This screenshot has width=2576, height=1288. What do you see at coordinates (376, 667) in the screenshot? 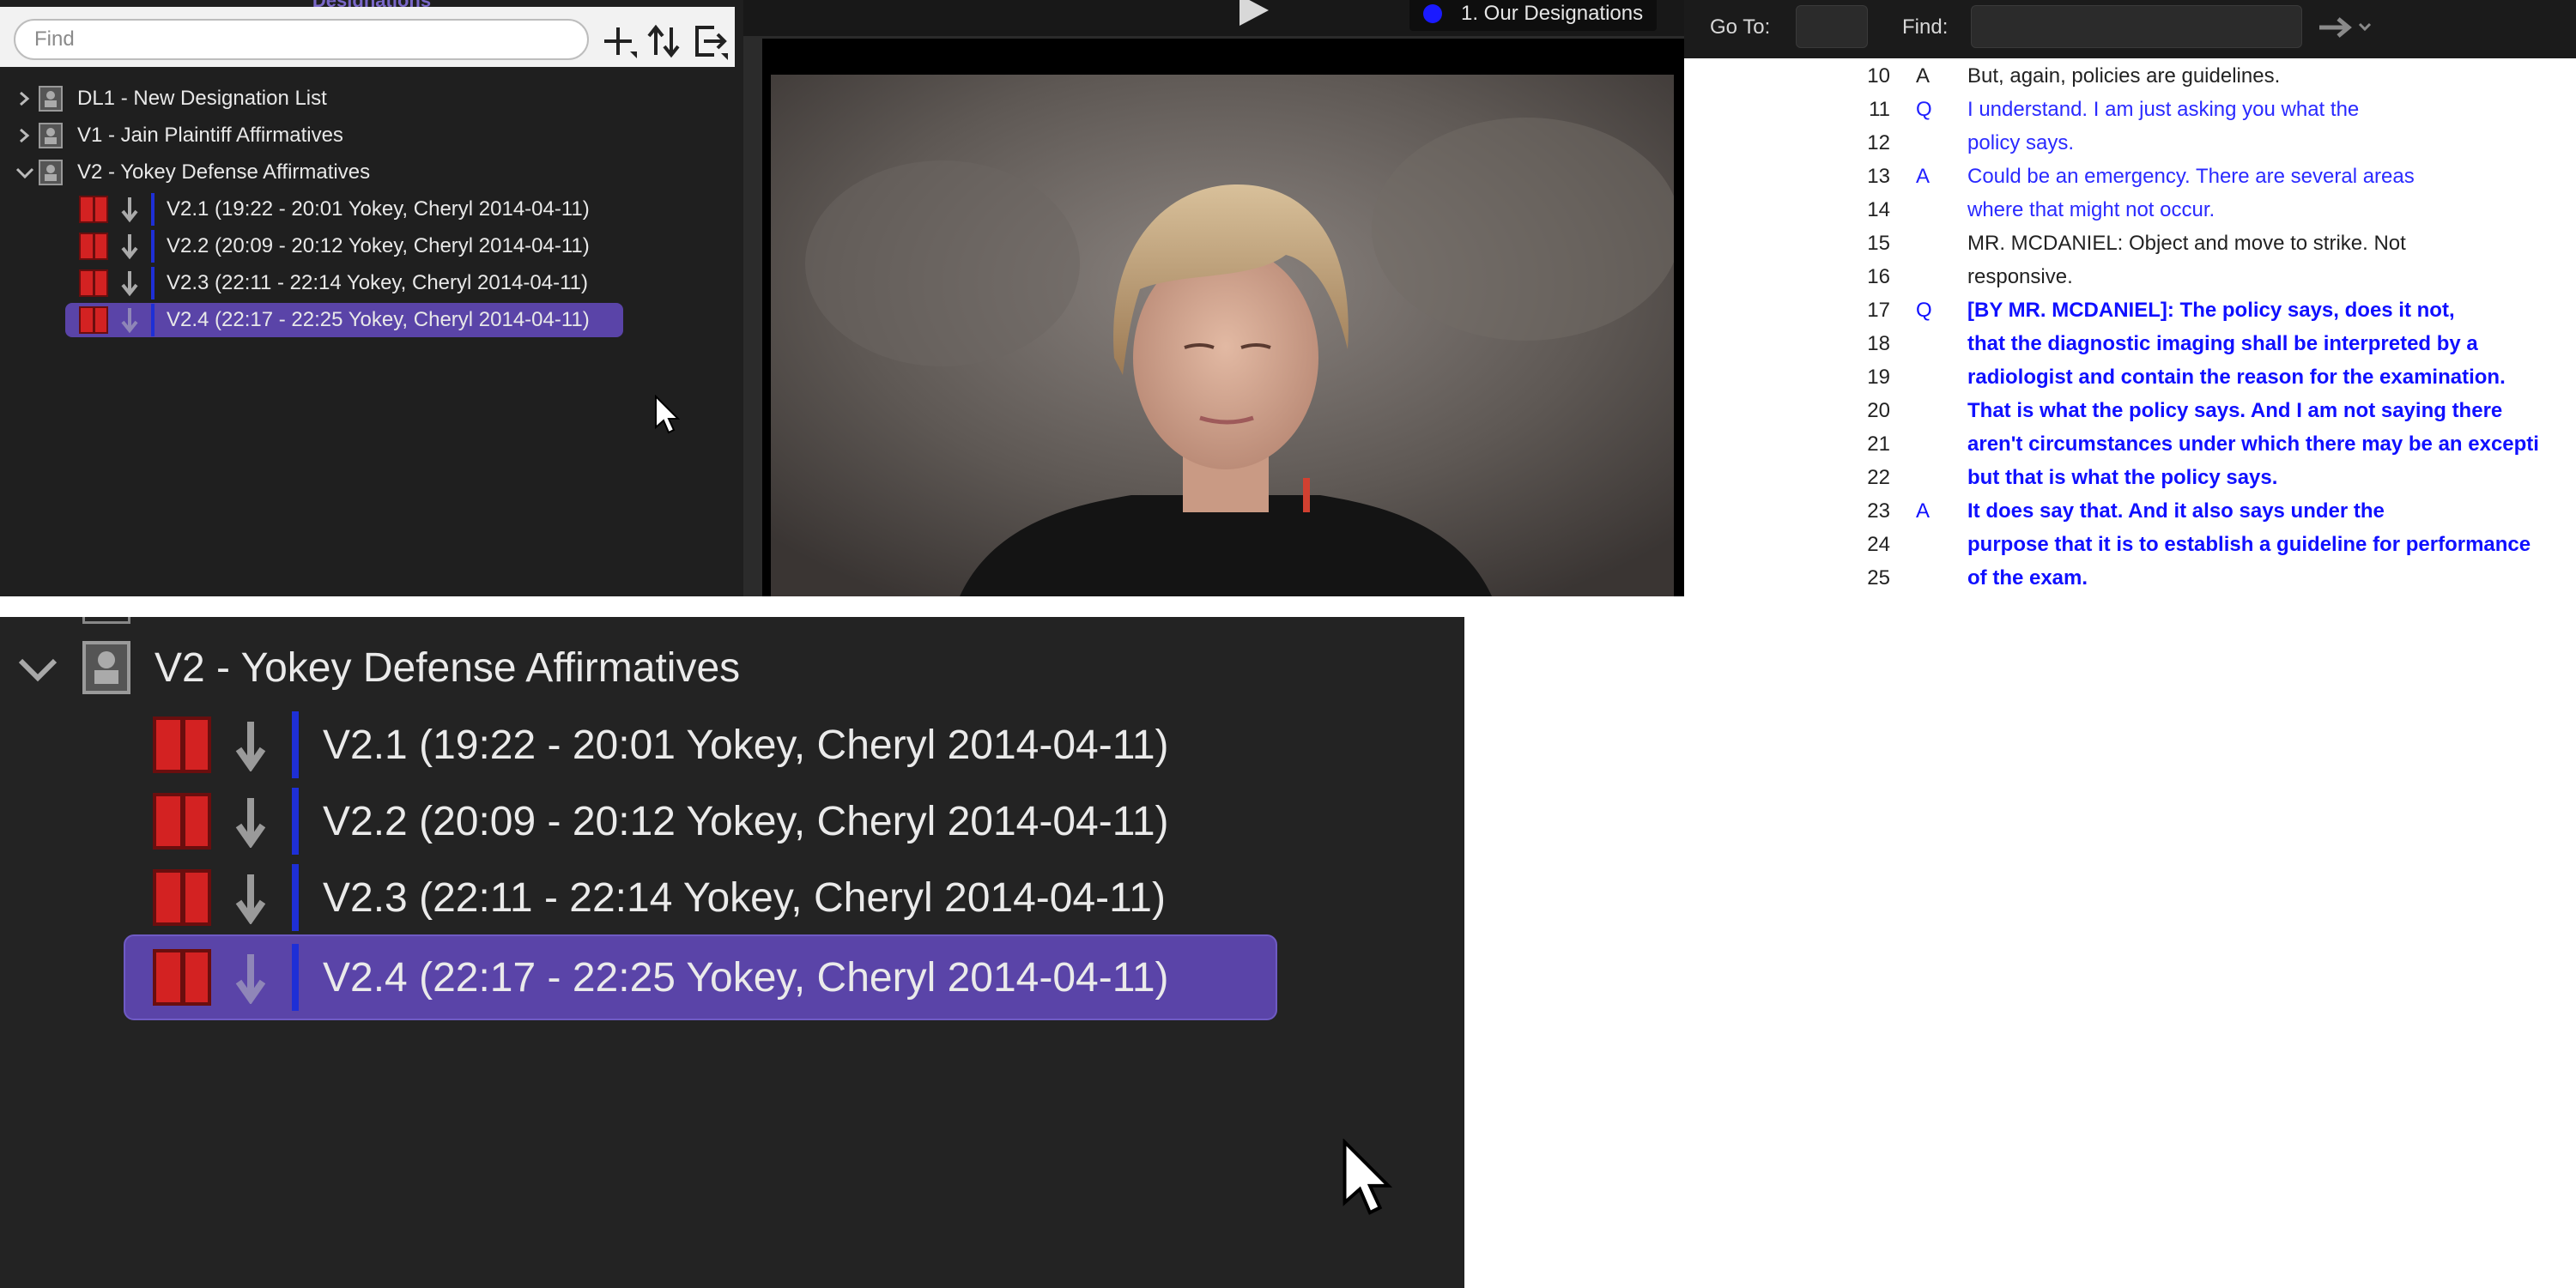
I see `zoom-tree-item-v2: V2 - Yokey Defense Affirmatives` at bounding box center [376, 667].